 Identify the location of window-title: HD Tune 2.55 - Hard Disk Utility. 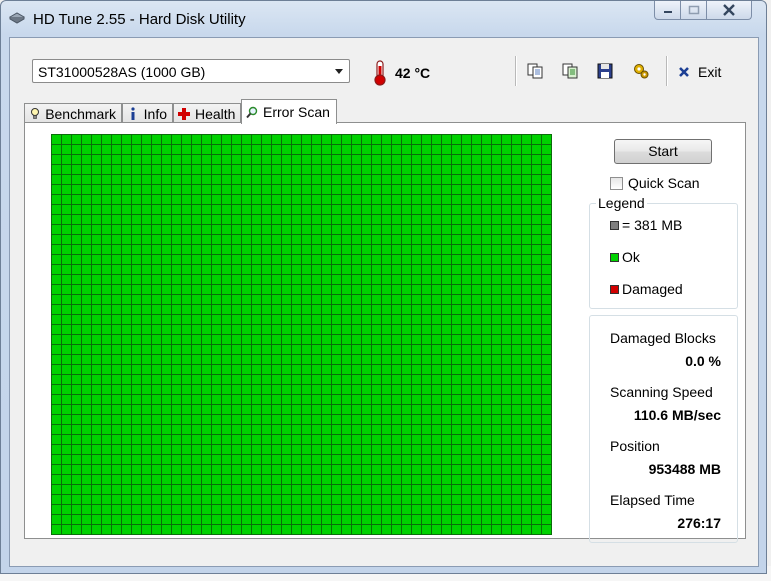
(139, 19).